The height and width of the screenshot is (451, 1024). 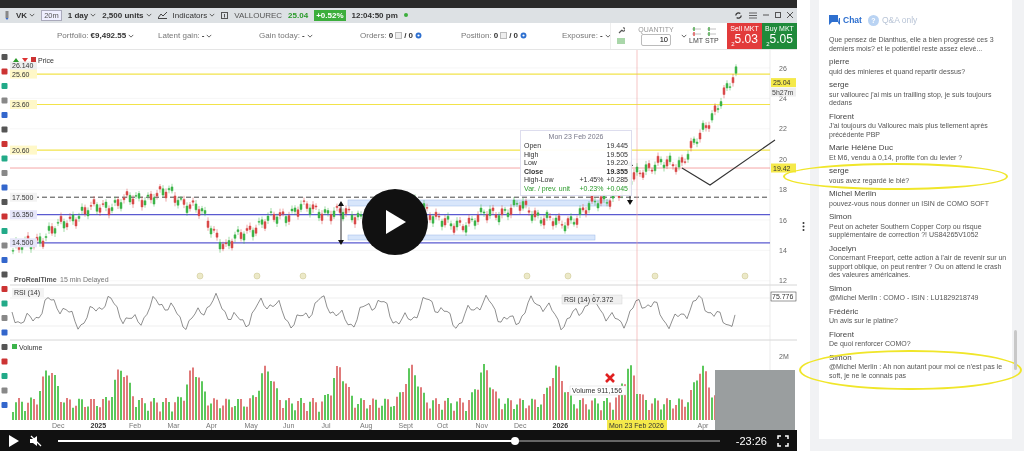 What do you see at coordinates (845, 20) in the screenshot?
I see `chat-tab: Chat` at bounding box center [845, 20].